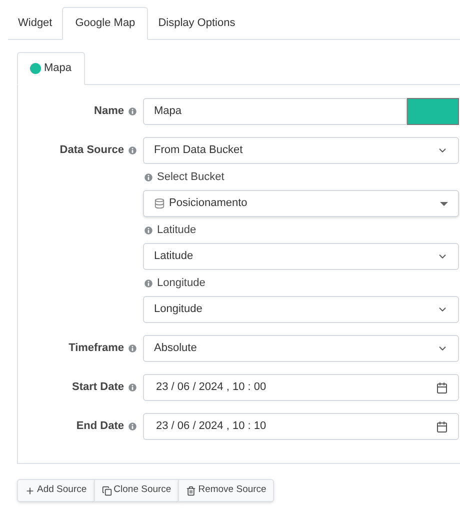 The width and height of the screenshot is (460, 508). I want to click on tab-label: Mapa, so click(58, 68).